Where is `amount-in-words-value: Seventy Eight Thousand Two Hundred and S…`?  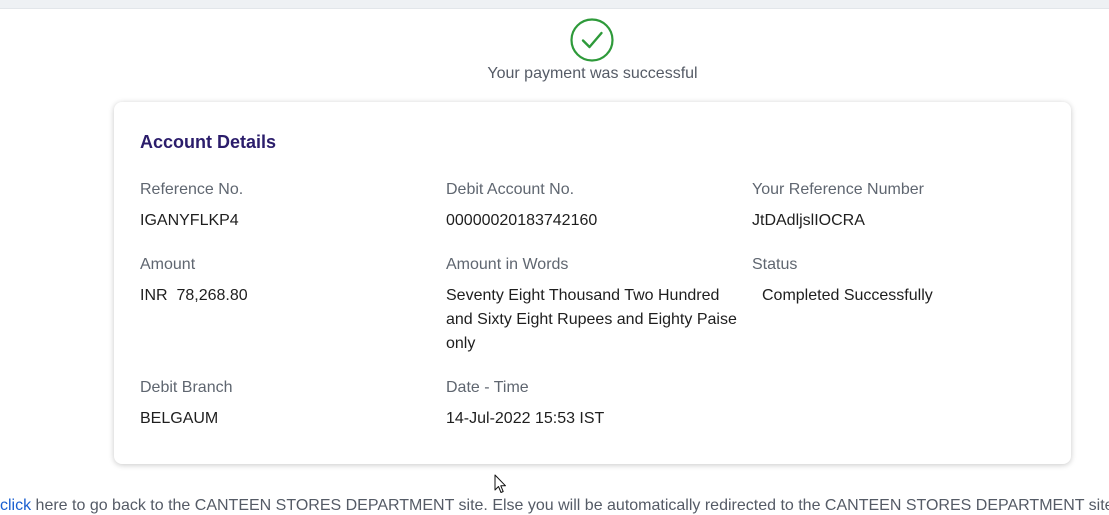 amount-in-words-value: Seventy Eight Thousand Two Hundred and S… is located at coordinates (591, 319).